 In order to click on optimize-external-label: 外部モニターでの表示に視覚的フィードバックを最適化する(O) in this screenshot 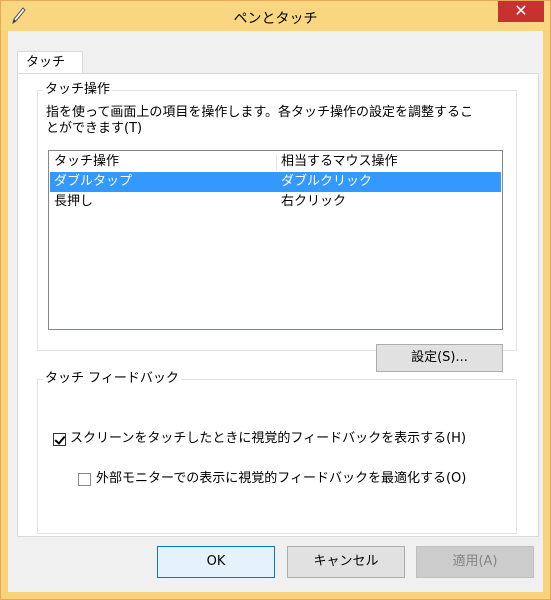, I will do `click(281, 479)`.